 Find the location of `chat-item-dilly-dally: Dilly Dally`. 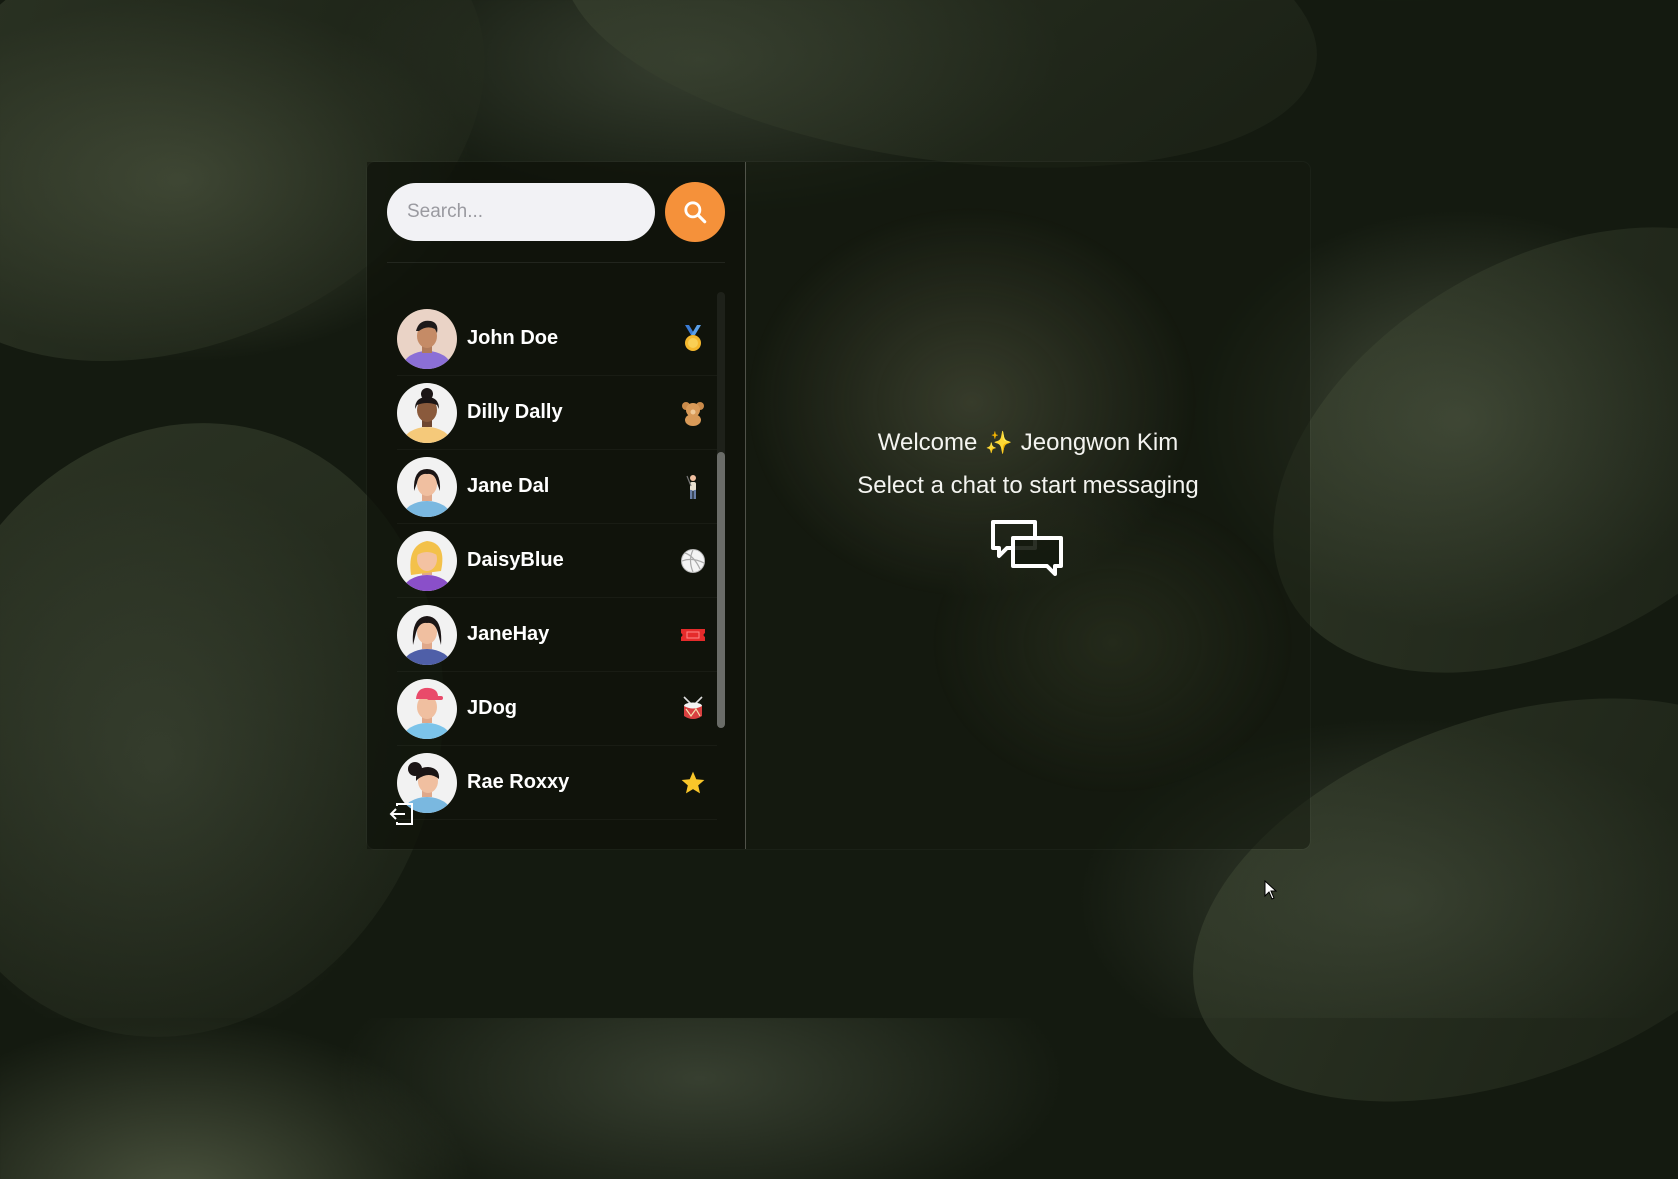

chat-item-dilly-dally: Dilly Dally is located at coordinates (557, 413).